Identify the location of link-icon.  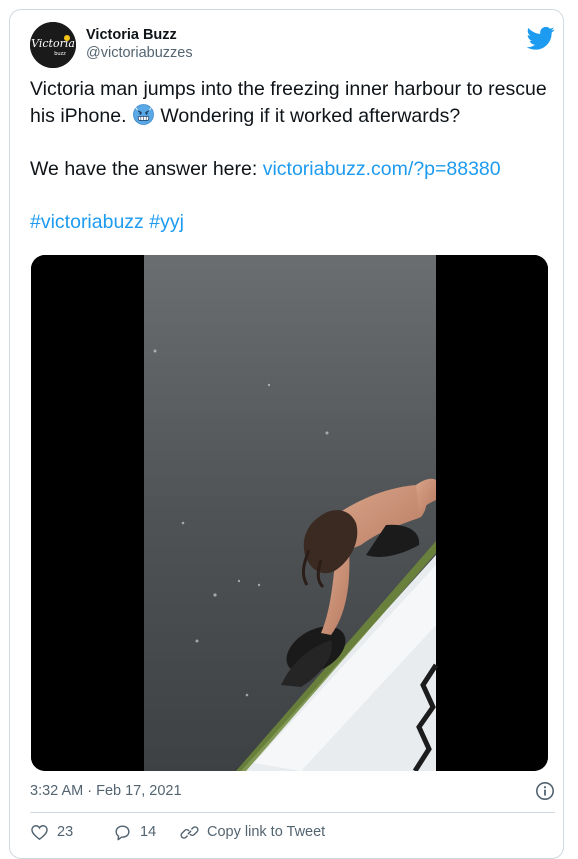
(189, 832).